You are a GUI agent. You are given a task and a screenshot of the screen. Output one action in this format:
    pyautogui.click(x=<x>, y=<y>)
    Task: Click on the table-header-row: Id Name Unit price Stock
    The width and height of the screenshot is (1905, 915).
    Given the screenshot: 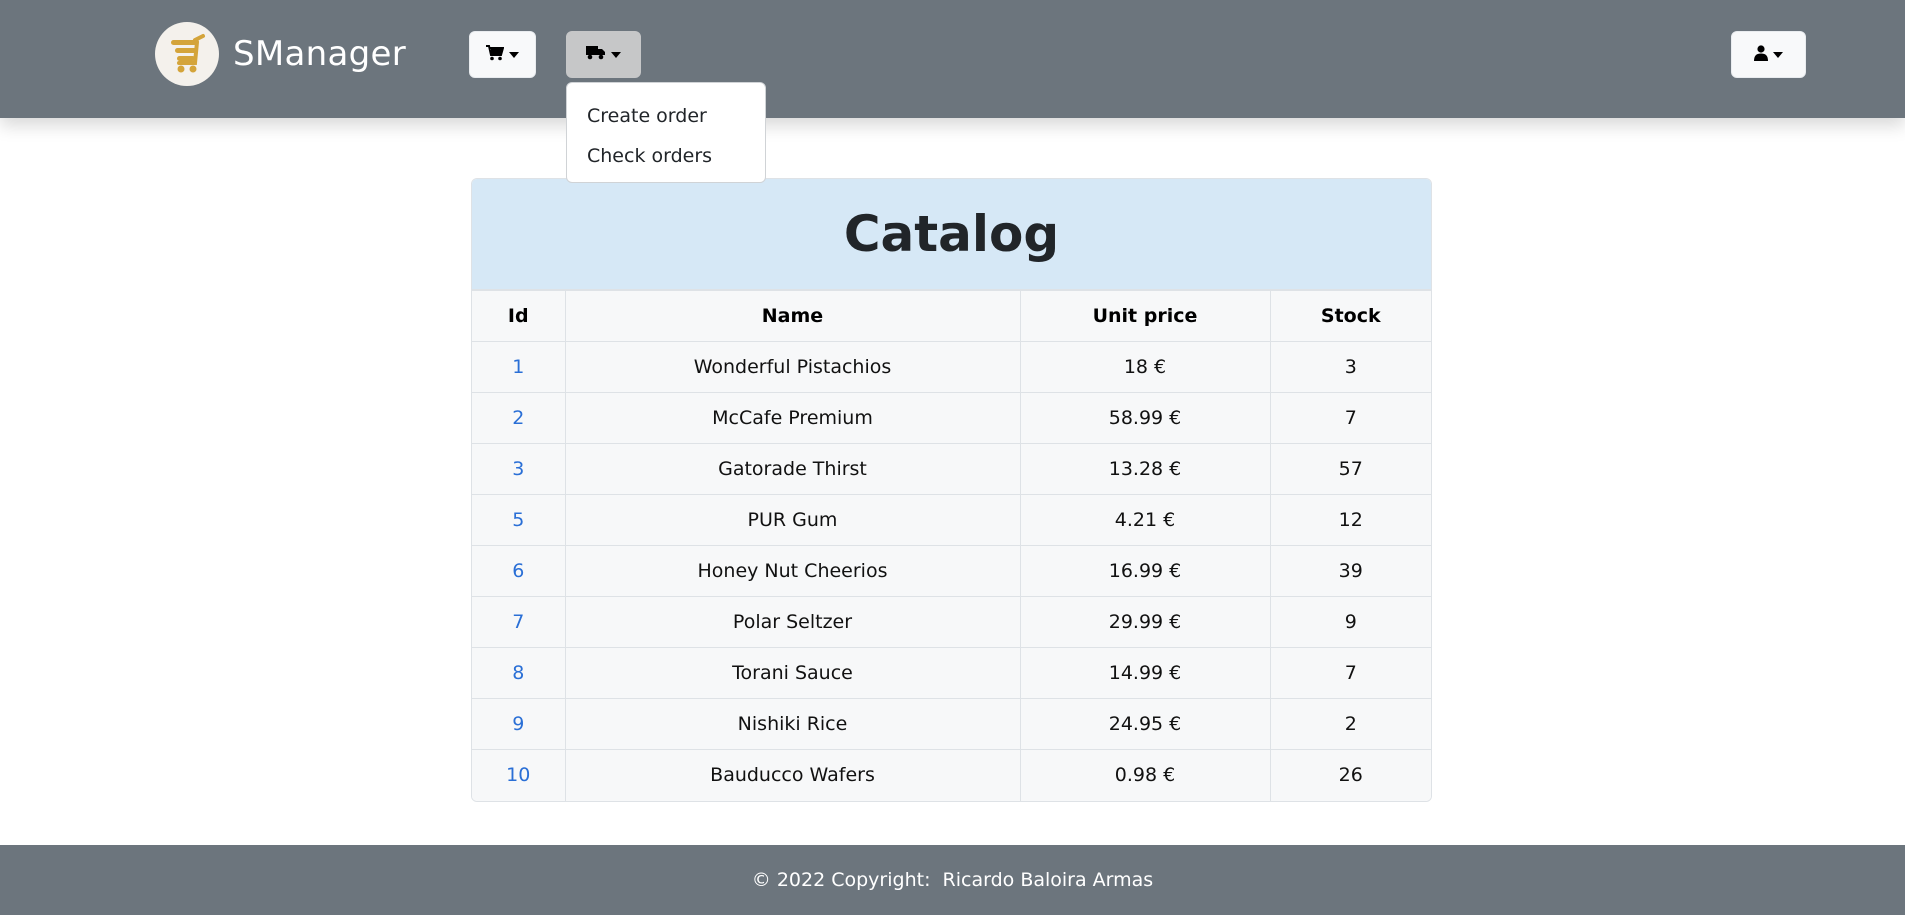 What is the action you would take?
    pyautogui.click(x=951, y=316)
    